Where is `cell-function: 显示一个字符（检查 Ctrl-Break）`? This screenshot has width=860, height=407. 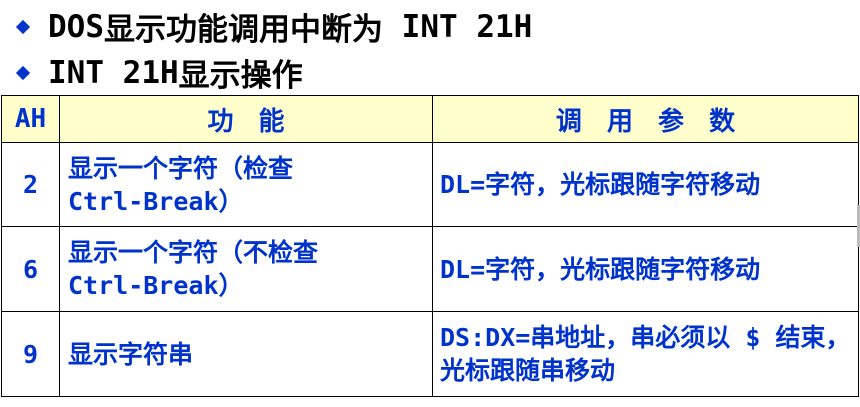 cell-function: 显示一个字符（检查 Ctrl-Break） is located at coordinates (246, 184).